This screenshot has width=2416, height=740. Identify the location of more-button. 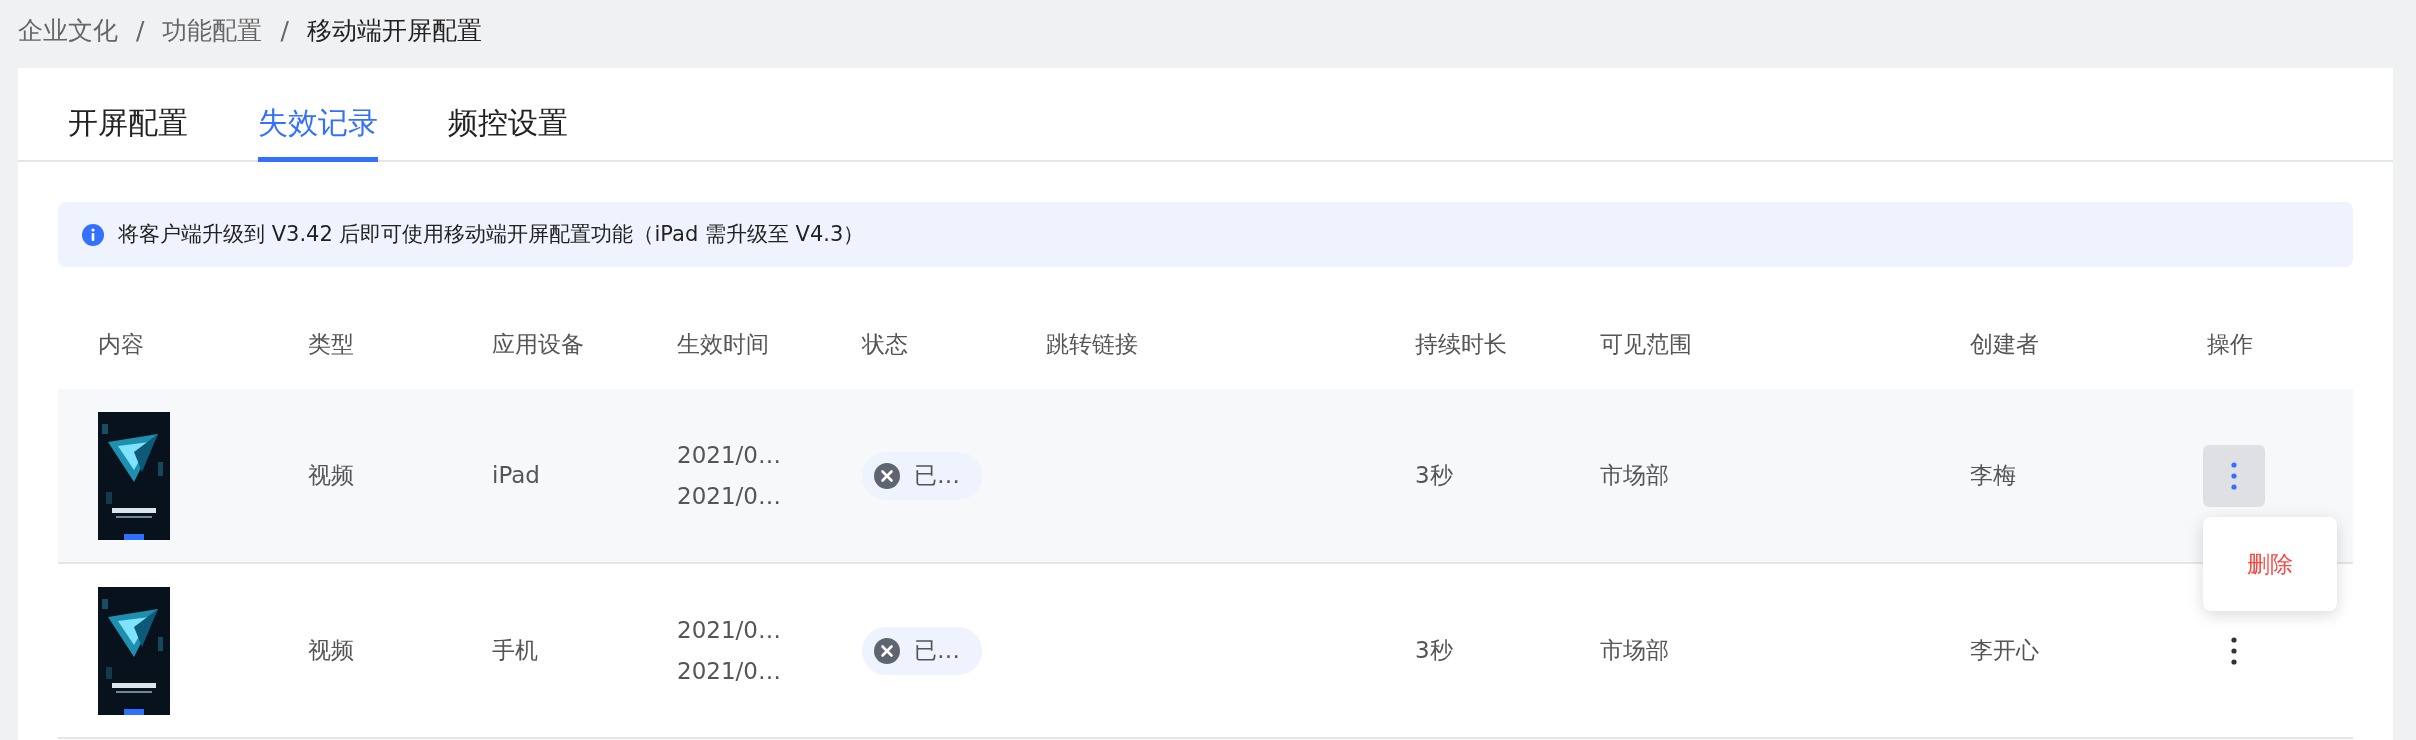
(2234, 475).